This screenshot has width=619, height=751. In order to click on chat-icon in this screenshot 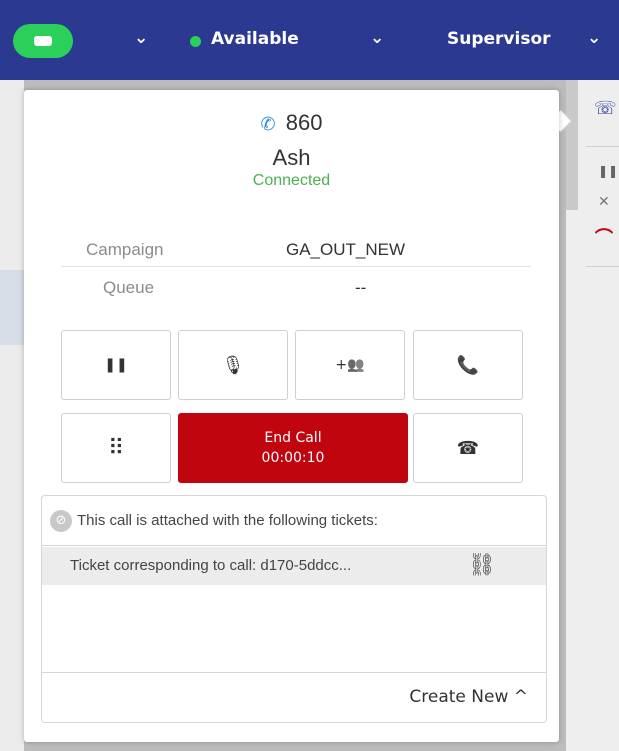, I will do `click(43, 41)`.